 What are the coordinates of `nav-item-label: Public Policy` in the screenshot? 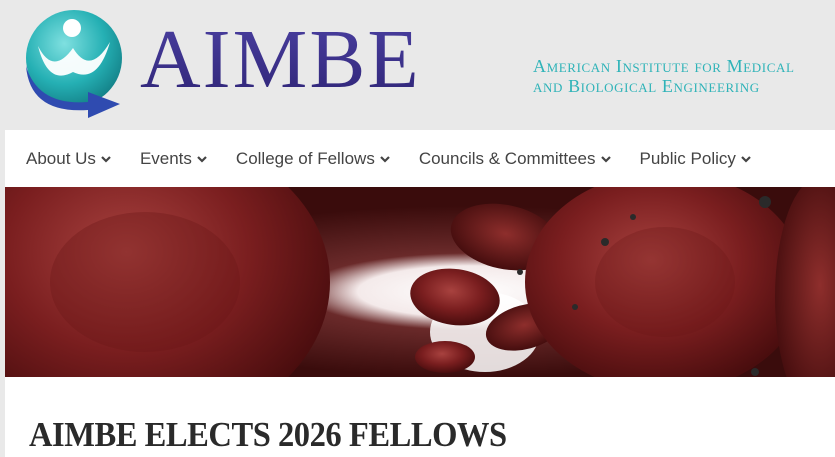 It's located at (687, 158).